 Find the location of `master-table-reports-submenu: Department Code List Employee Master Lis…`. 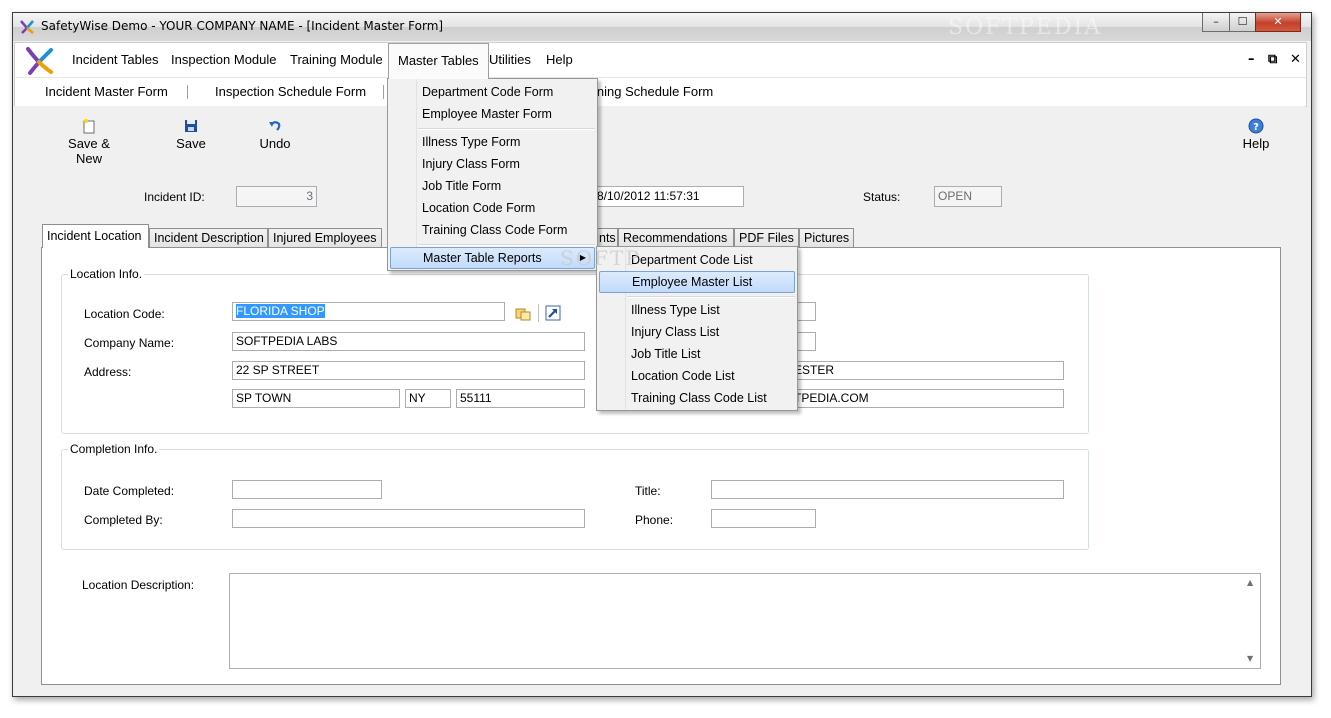

master-table-reports-submenu: Department Code List Employee Master Lis… is located at coordinates (697, 328).